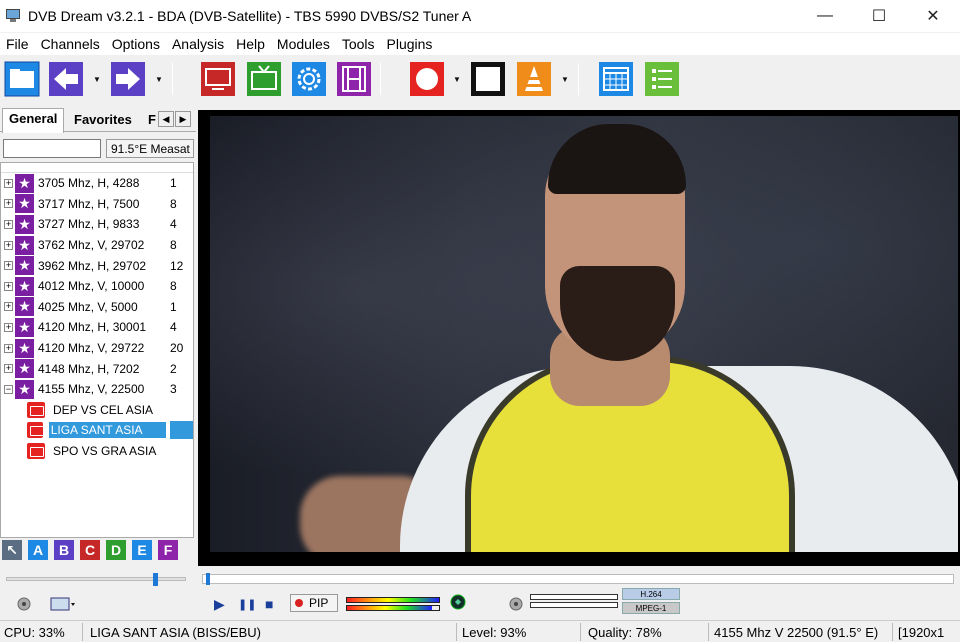  I want to click on channel-filter-input, so click(52, 148).